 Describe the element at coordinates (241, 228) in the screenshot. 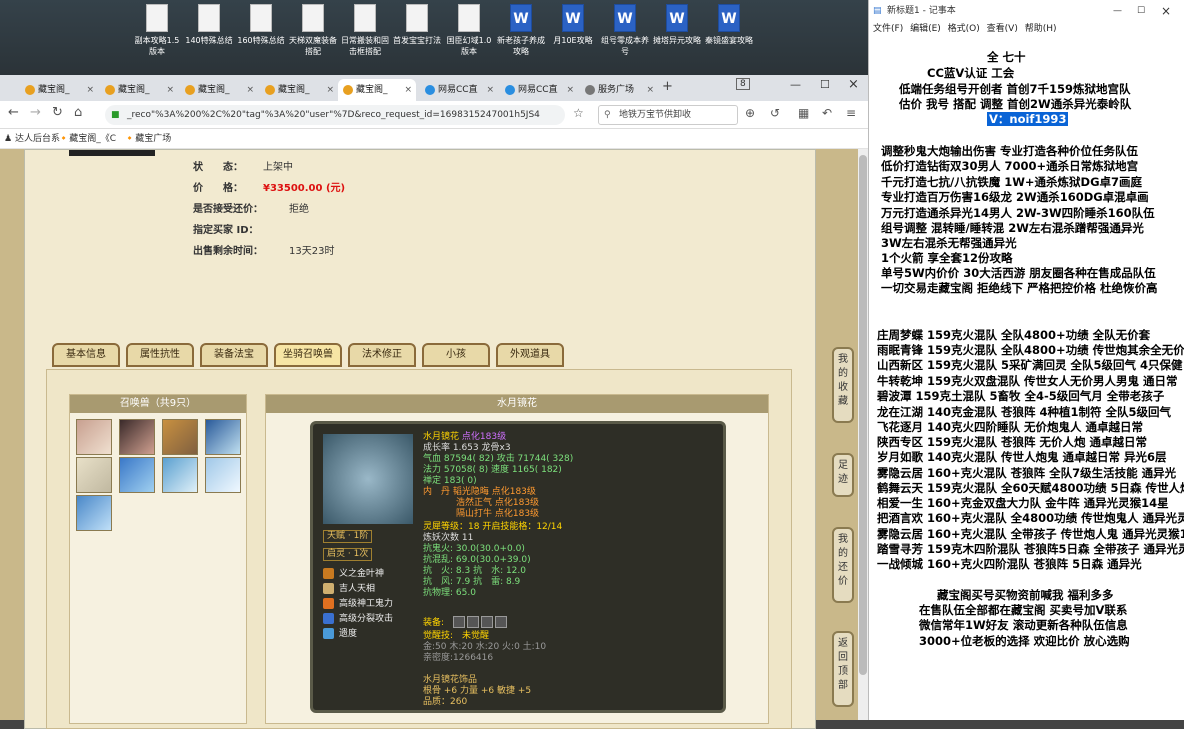

I see `buyer-row: 指定买家 ID：` at that location.